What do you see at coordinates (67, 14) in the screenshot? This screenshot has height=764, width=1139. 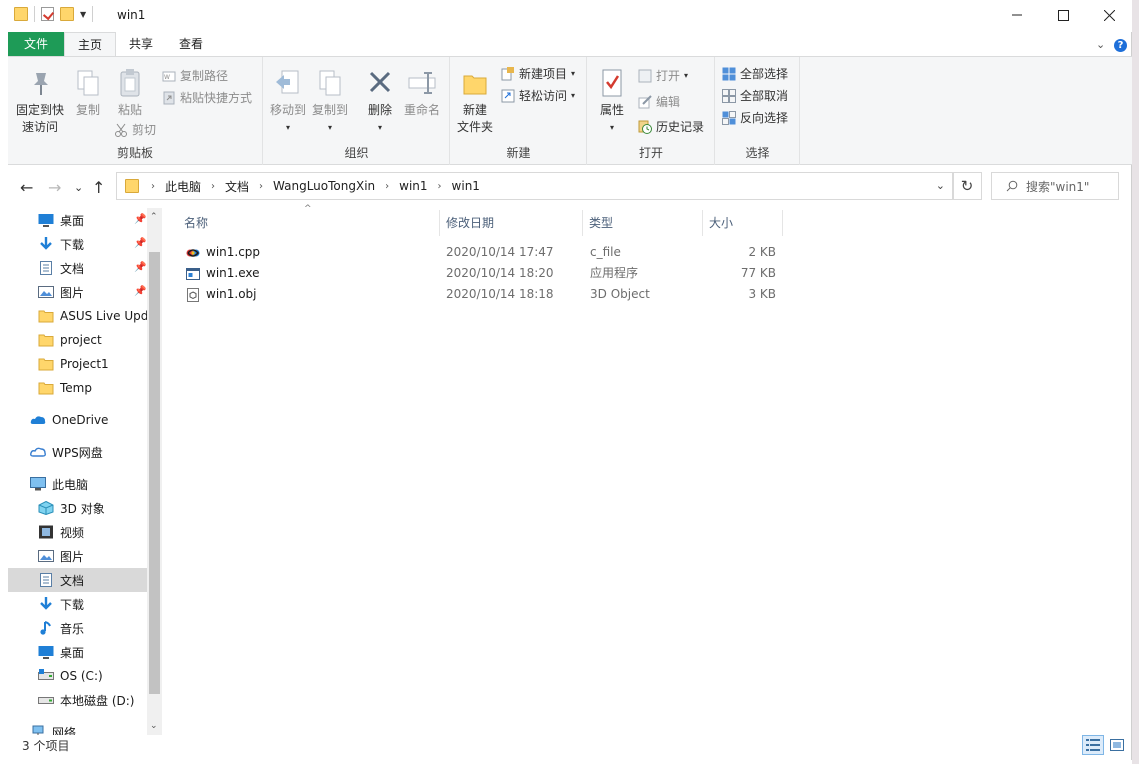 I see `new-folder-icon` at bounding box center [67, 14].